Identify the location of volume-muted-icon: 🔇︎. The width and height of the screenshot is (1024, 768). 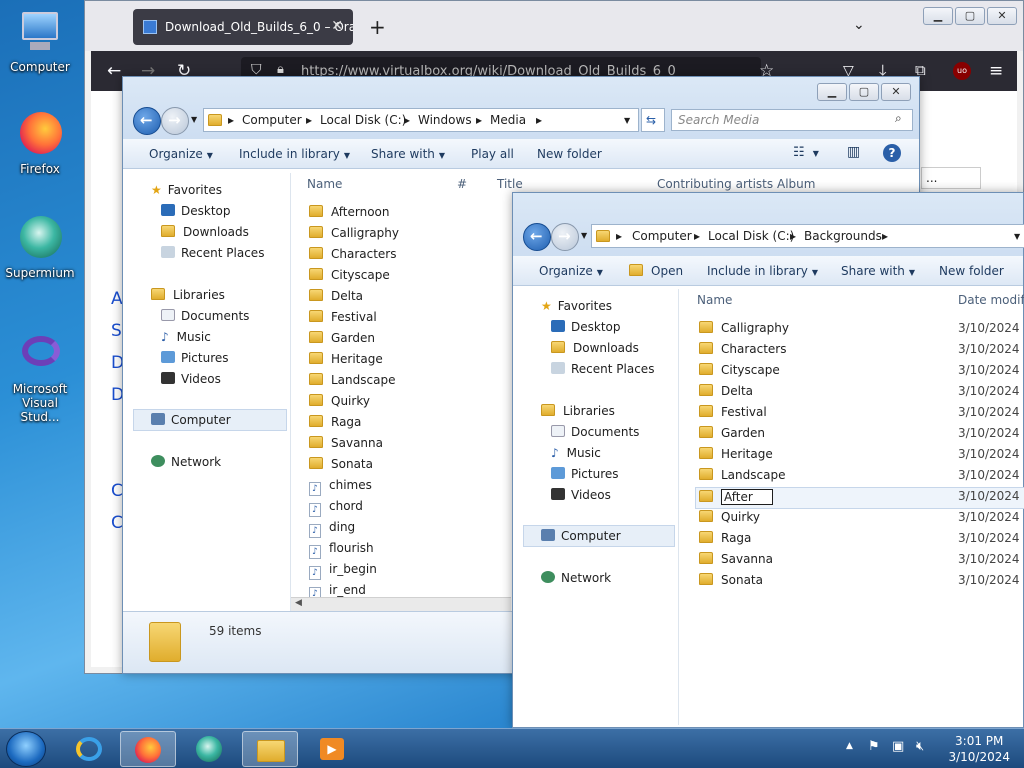
(920, 746).